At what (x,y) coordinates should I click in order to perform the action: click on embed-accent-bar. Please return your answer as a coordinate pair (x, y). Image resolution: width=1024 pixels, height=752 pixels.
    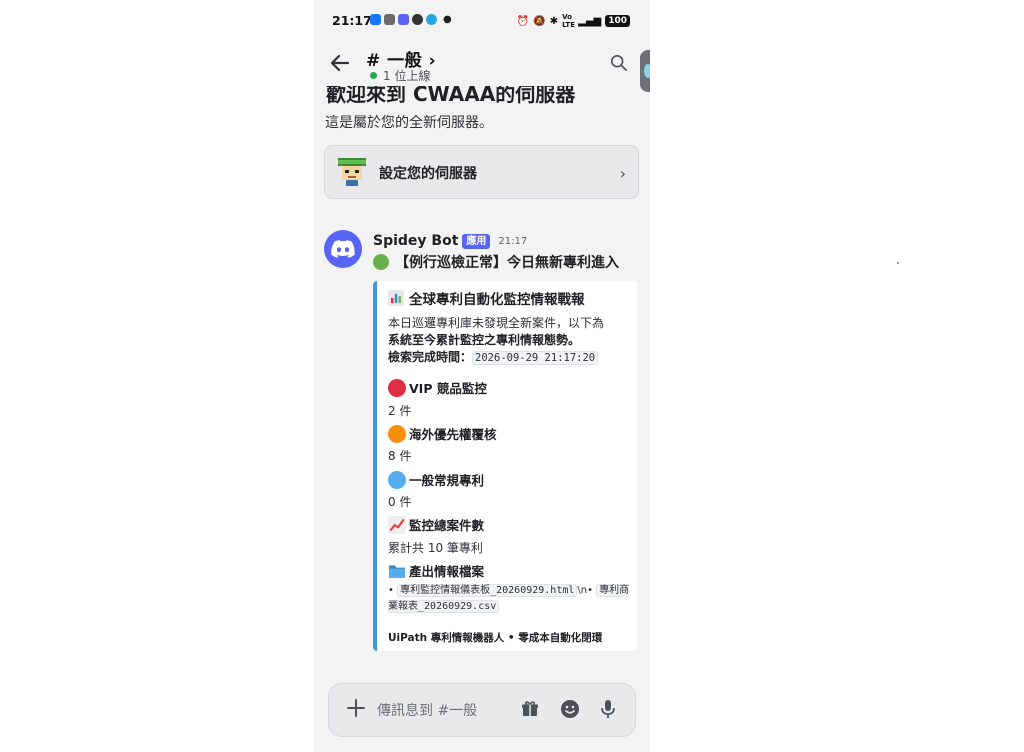
    Looking at the image, I should click on (375, 466).